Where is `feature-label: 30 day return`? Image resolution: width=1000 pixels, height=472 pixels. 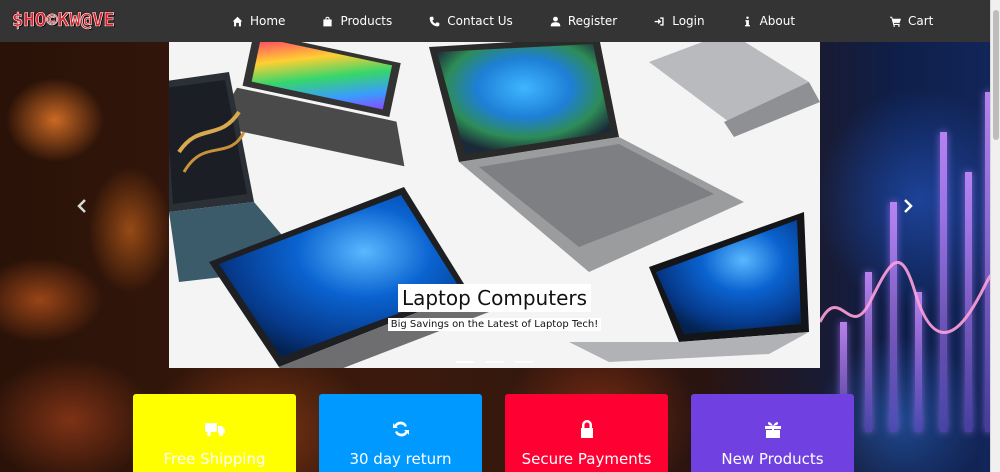 feature-label: 30 day return is located at coordinates (400, 459).